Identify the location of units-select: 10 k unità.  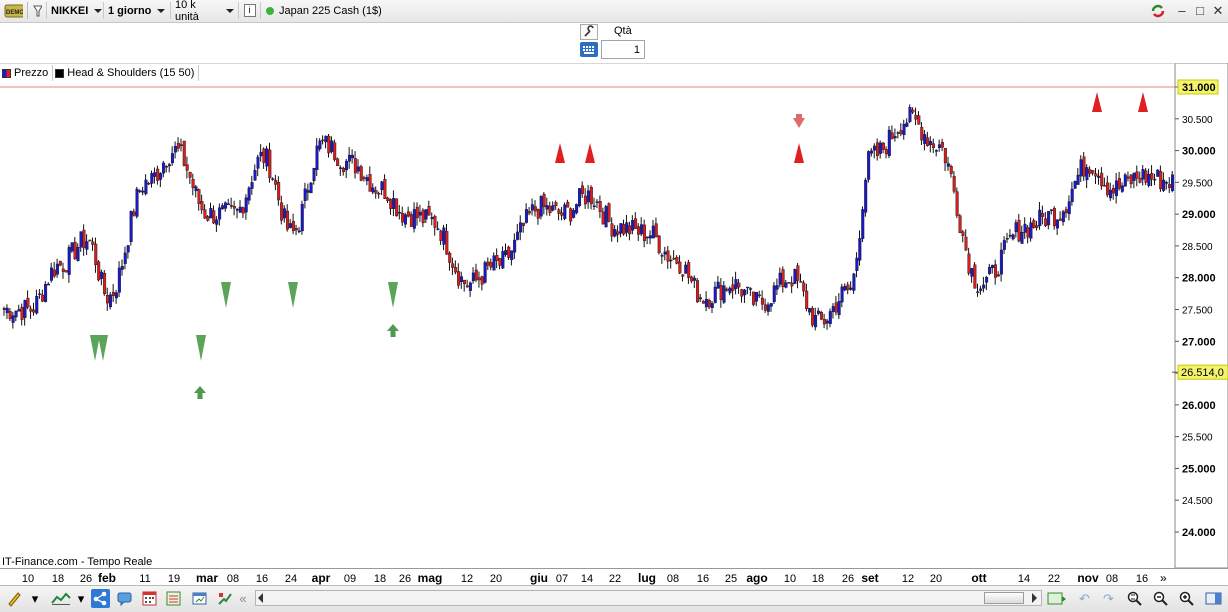
(205, 11).